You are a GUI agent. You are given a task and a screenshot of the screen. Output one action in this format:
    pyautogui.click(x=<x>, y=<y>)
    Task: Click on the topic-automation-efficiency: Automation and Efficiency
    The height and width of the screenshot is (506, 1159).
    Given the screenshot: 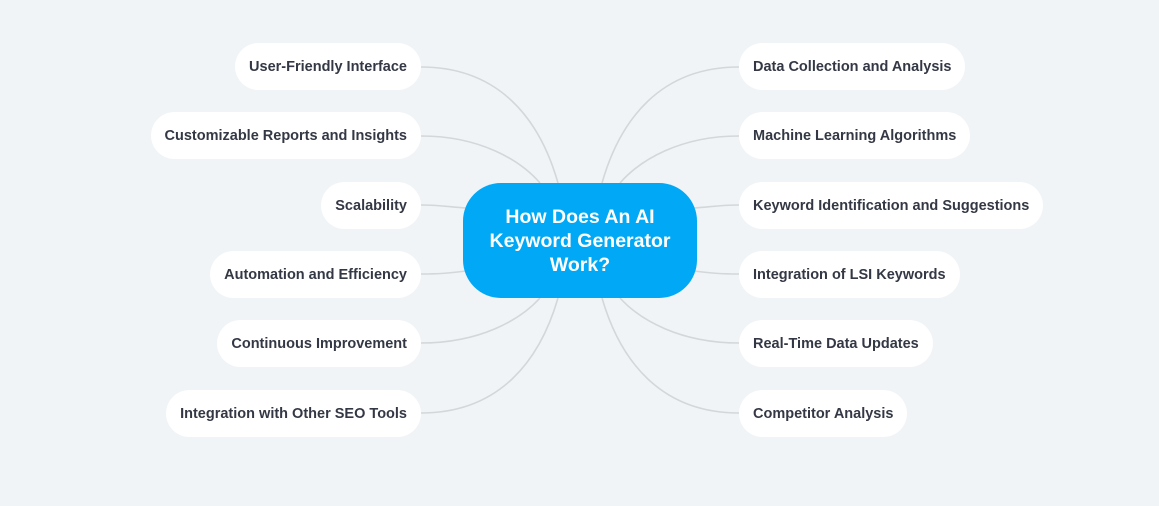 What is the action you would take?
    pyautogui.click(x=315, y=274)
    